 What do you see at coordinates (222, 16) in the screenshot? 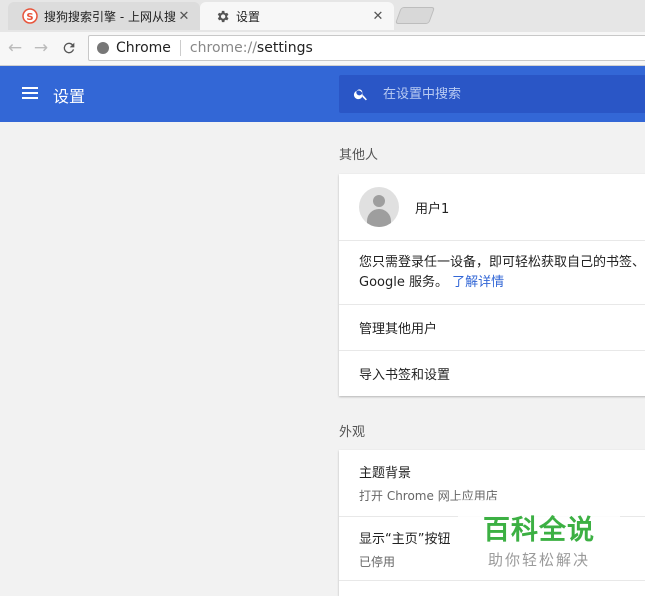
I see `gear-icon` at bounding box center [222, 16].